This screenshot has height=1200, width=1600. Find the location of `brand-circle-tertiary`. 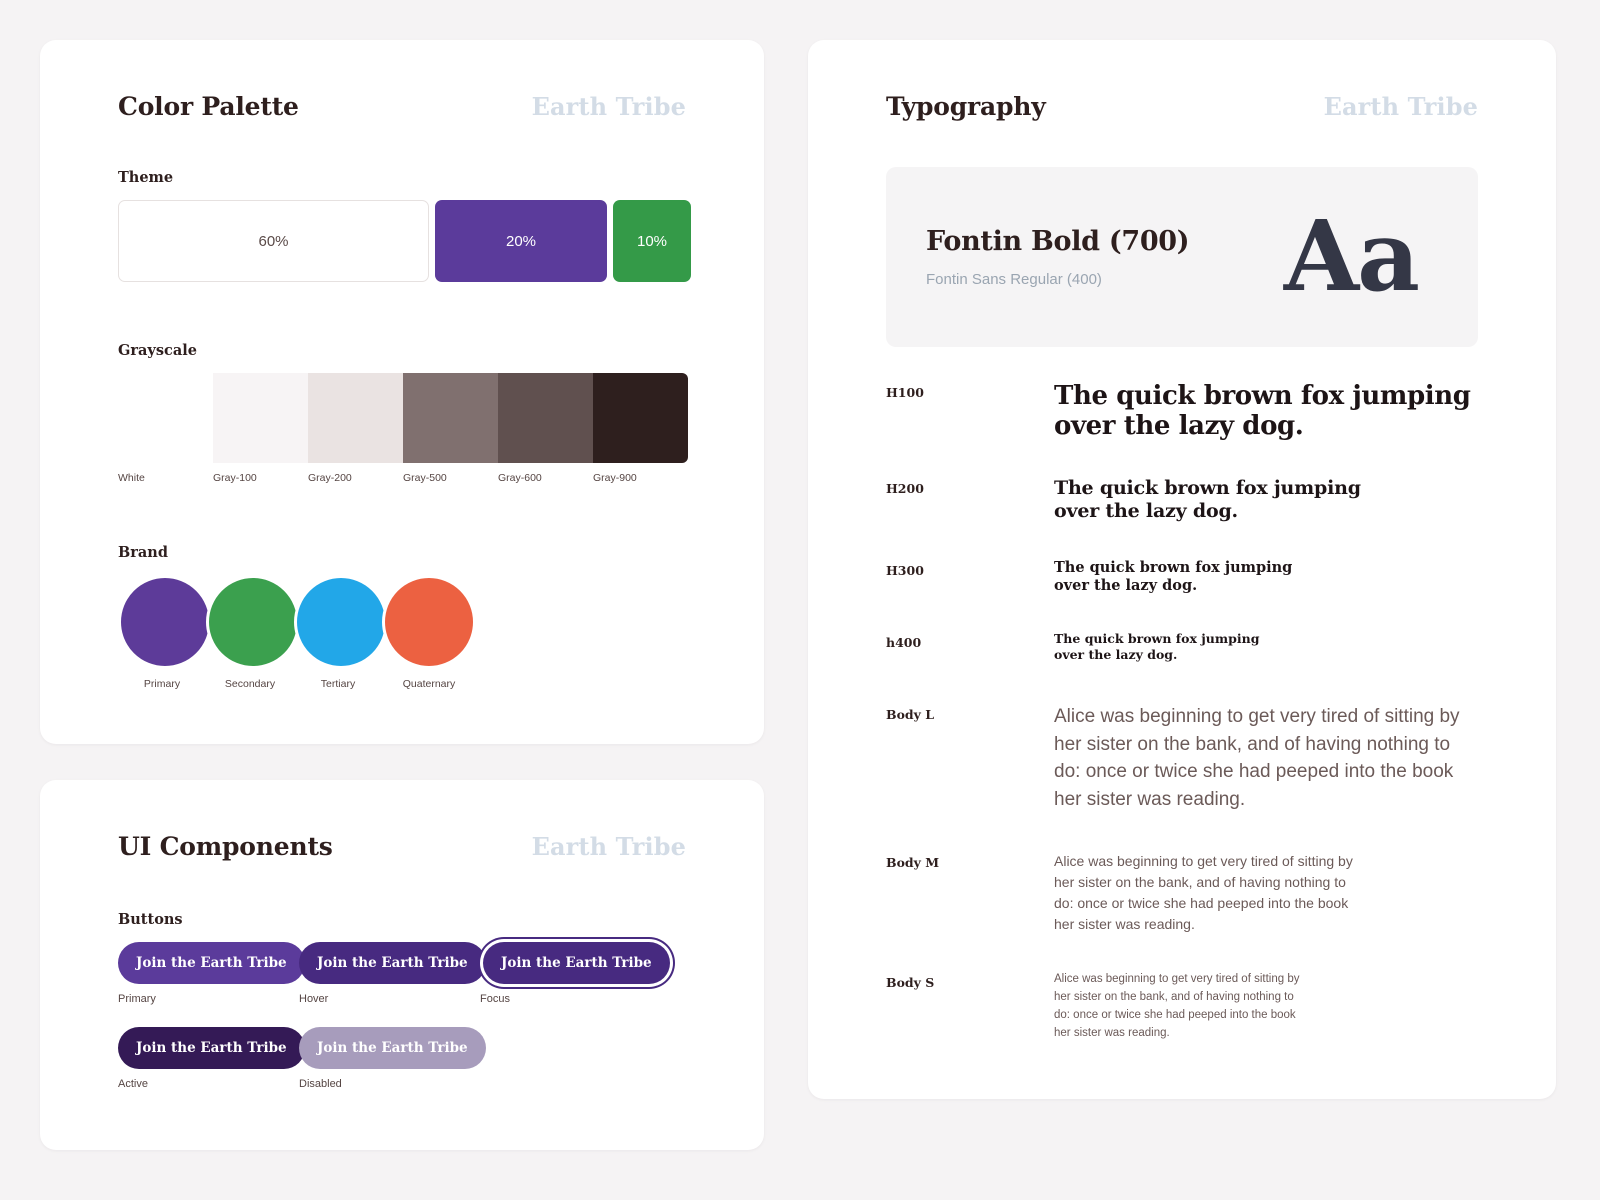

brand-circle-tertiary is located at coordinates (341, 622).